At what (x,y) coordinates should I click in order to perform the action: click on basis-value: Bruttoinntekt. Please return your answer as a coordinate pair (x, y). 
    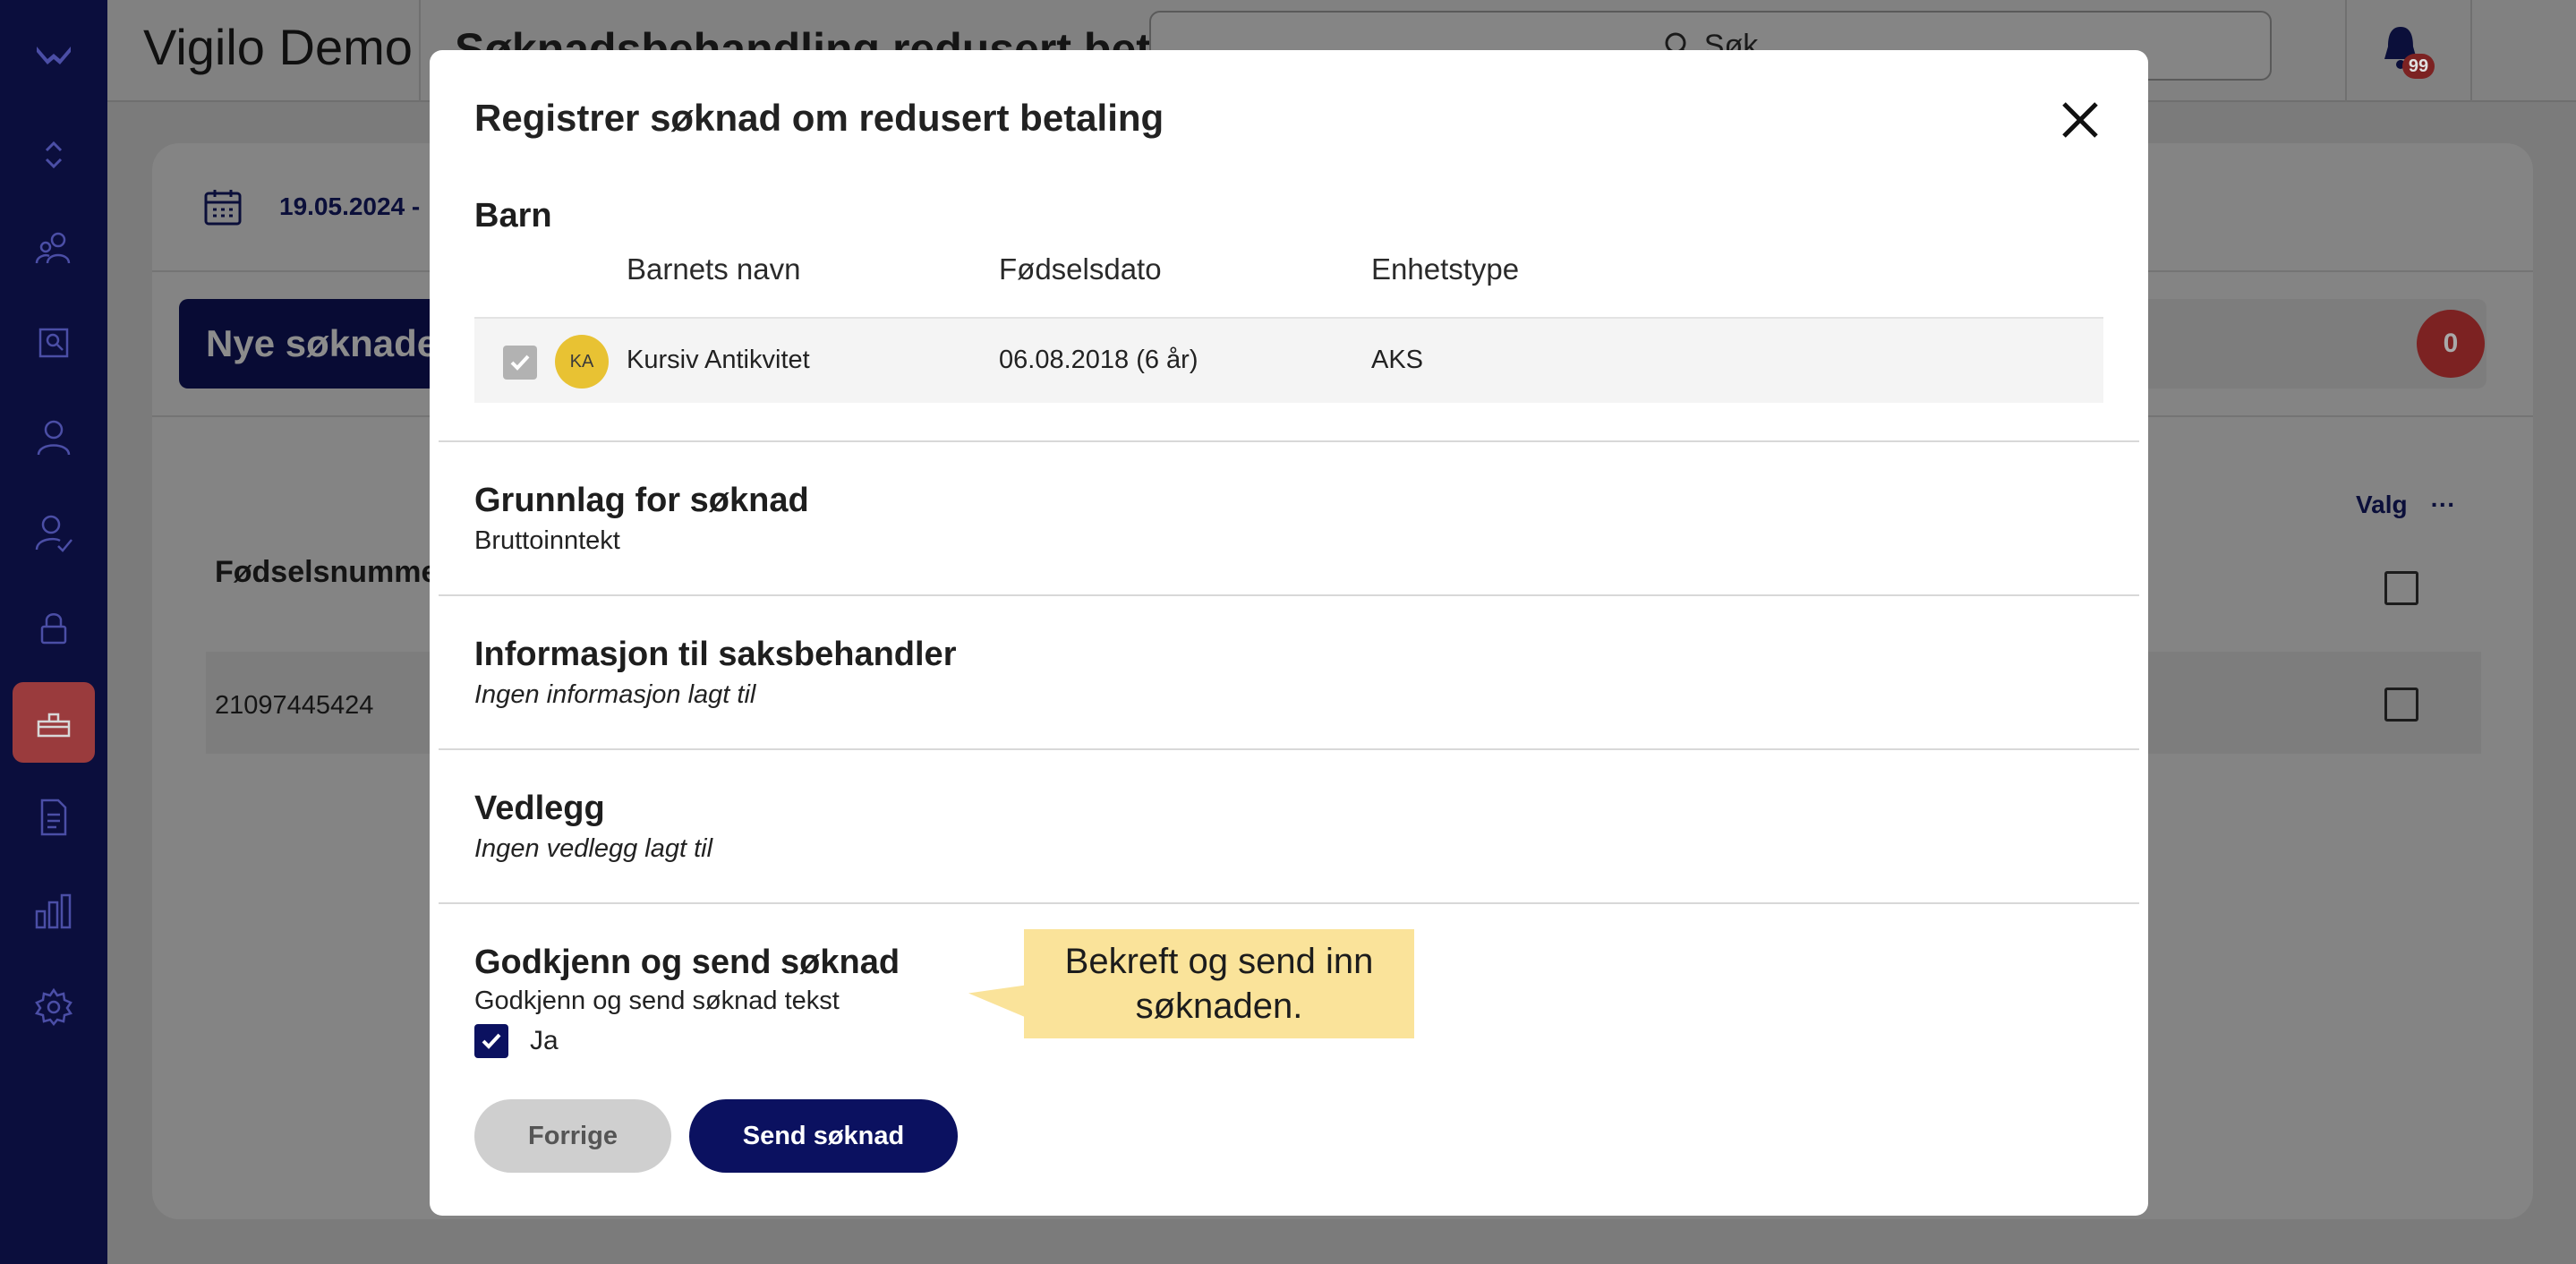
    Looking at the image, I should click on (547, 540).